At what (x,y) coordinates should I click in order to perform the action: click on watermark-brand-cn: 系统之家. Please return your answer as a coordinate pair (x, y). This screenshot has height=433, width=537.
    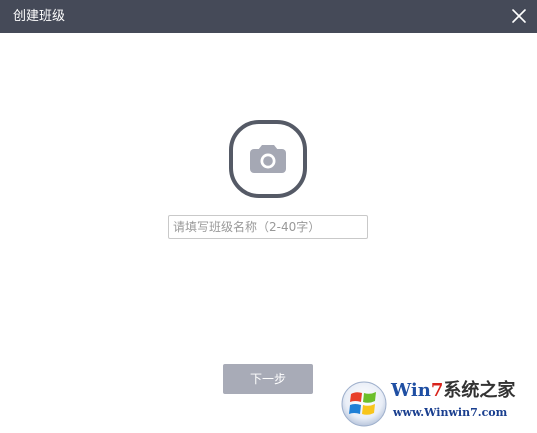
    Looking at the image, I should click on (479, 390).